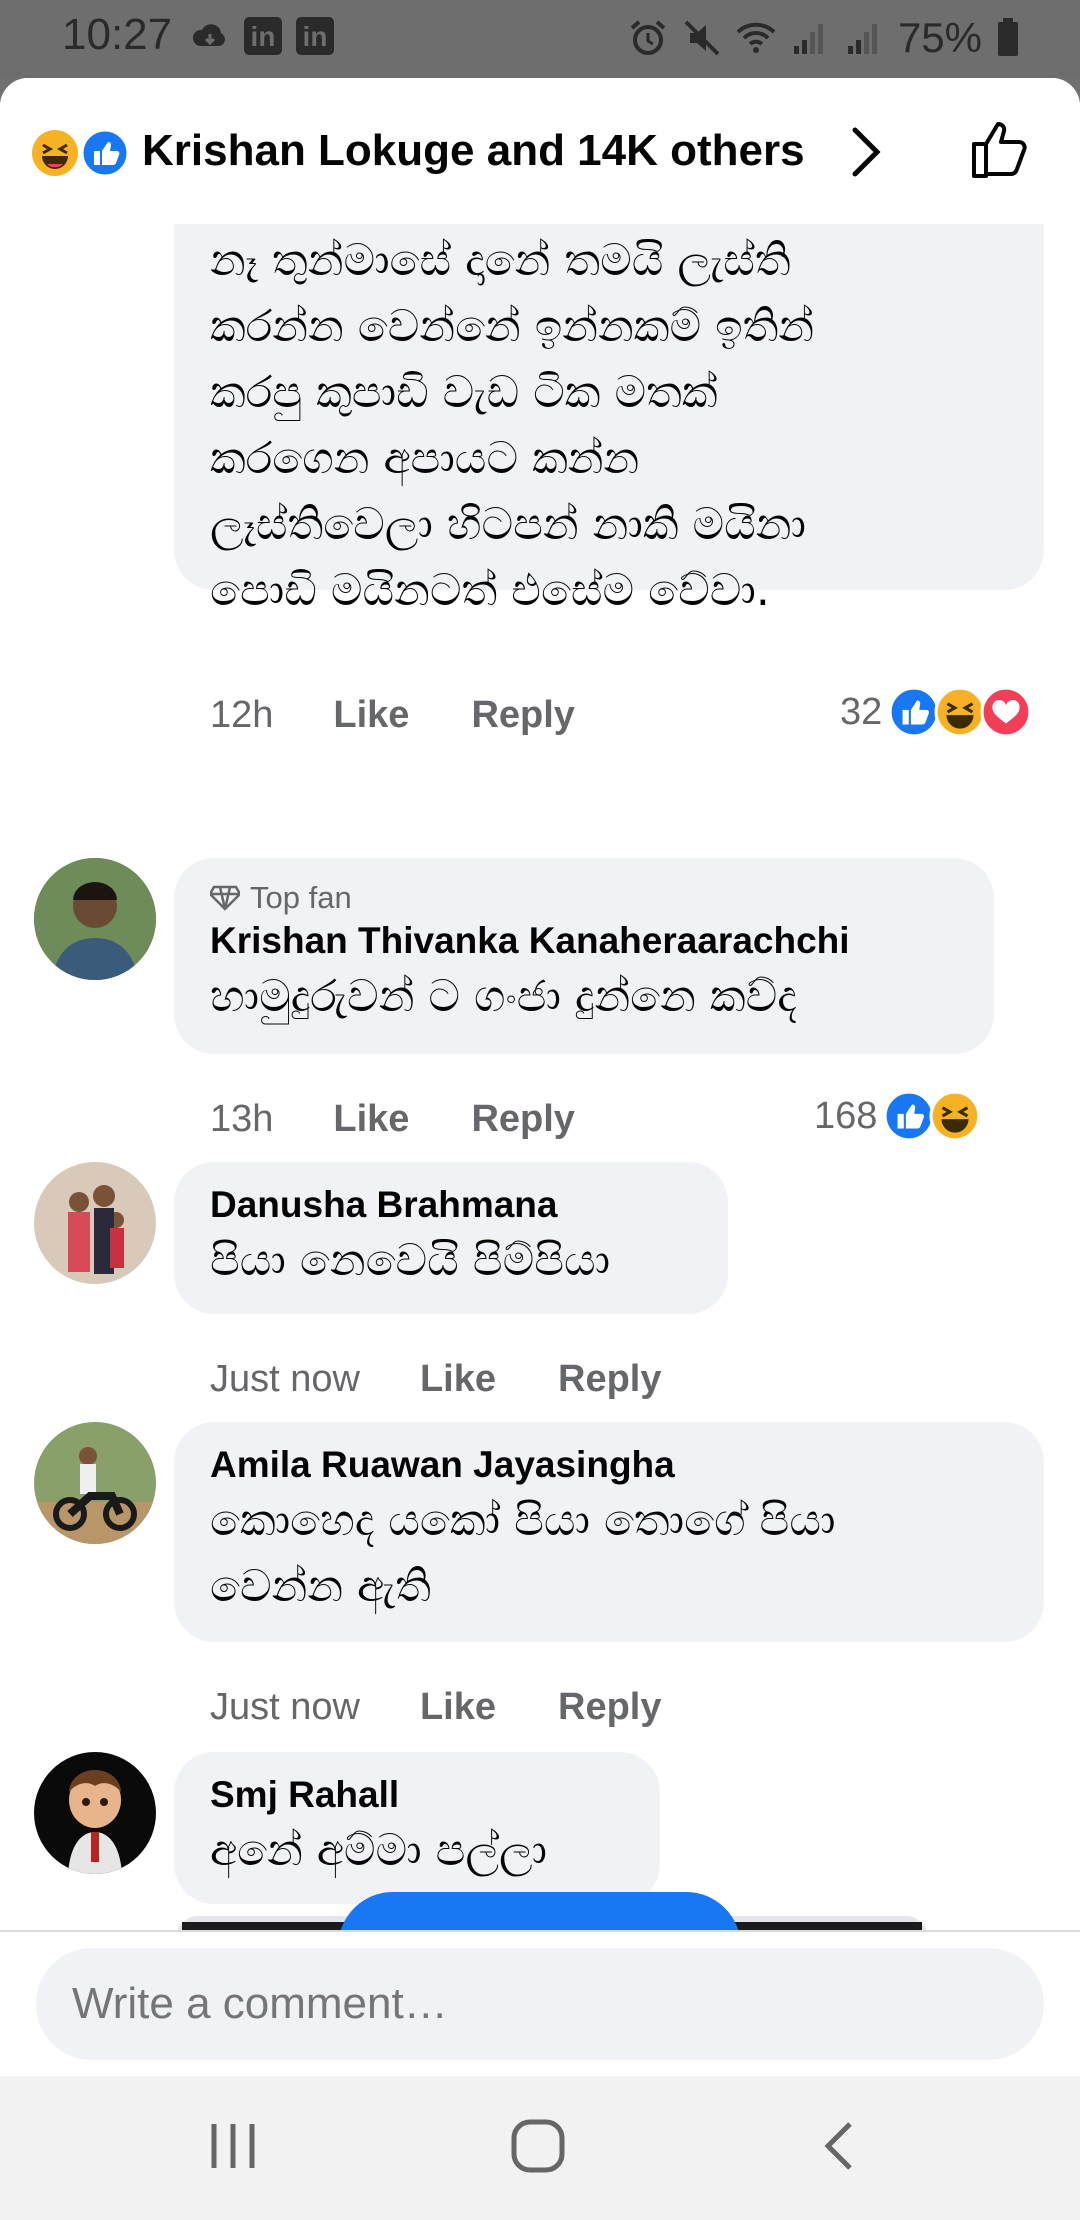  What do you see at coordinates (1006, 712) in the screenshot?
I see `love-reaction-icon` at bounding box center [1006, 712].